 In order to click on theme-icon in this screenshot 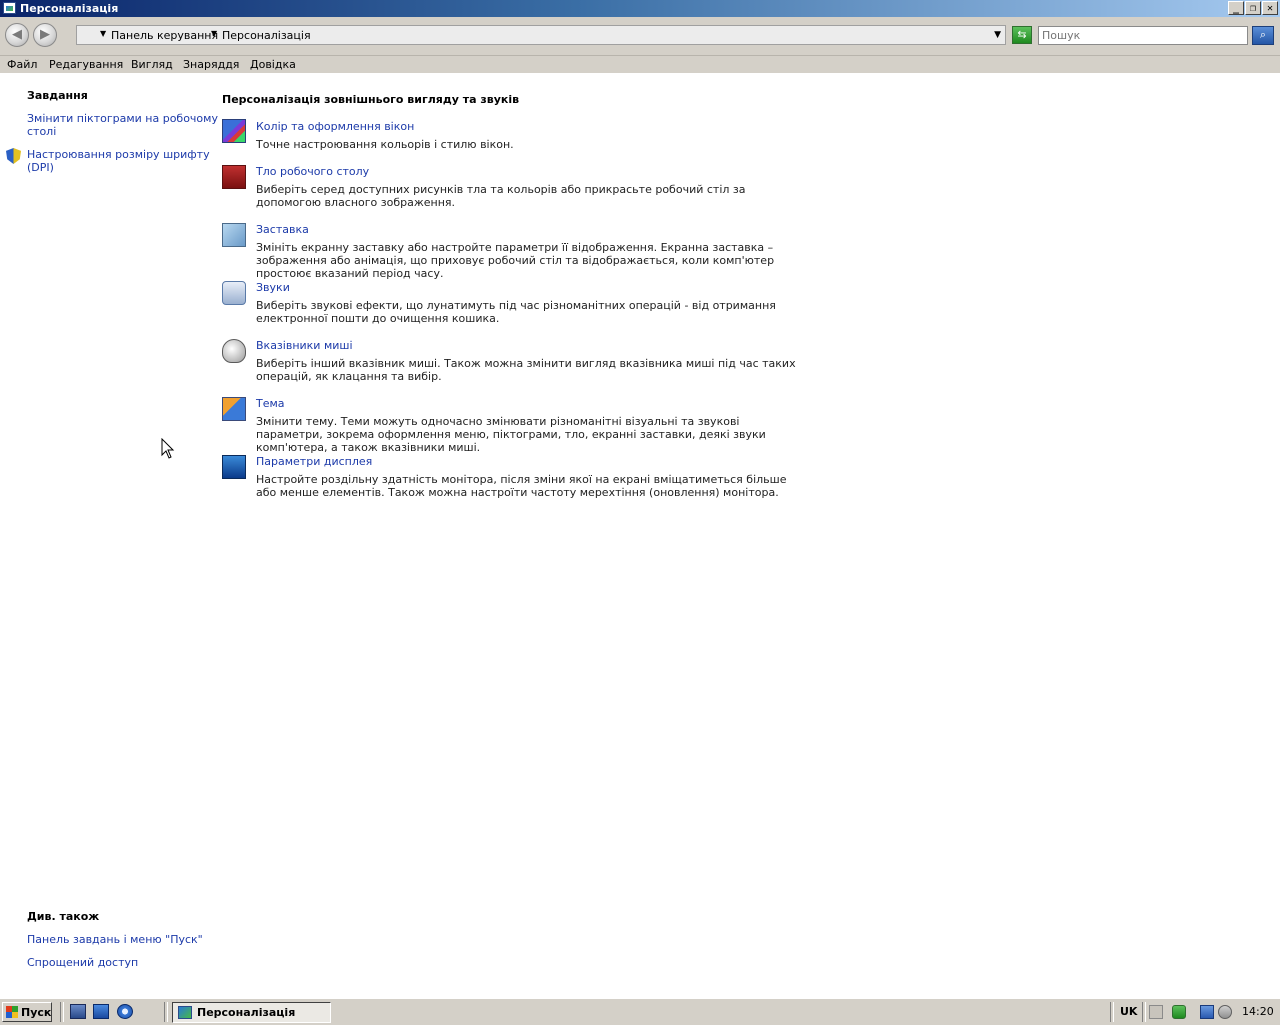, I will do `click(234, 409)`.